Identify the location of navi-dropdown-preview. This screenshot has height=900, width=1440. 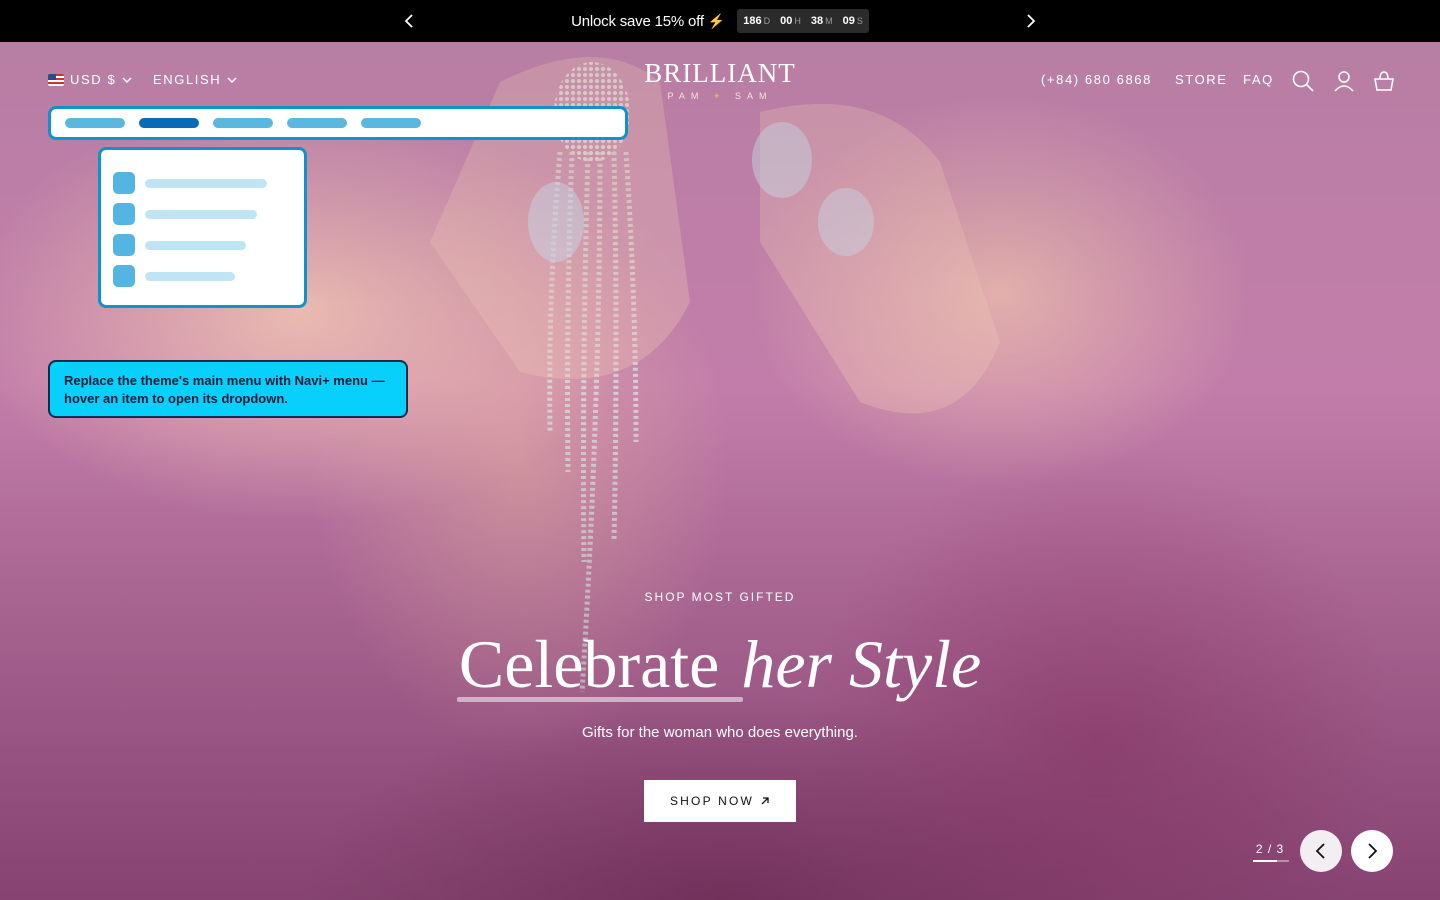
(202, 227).